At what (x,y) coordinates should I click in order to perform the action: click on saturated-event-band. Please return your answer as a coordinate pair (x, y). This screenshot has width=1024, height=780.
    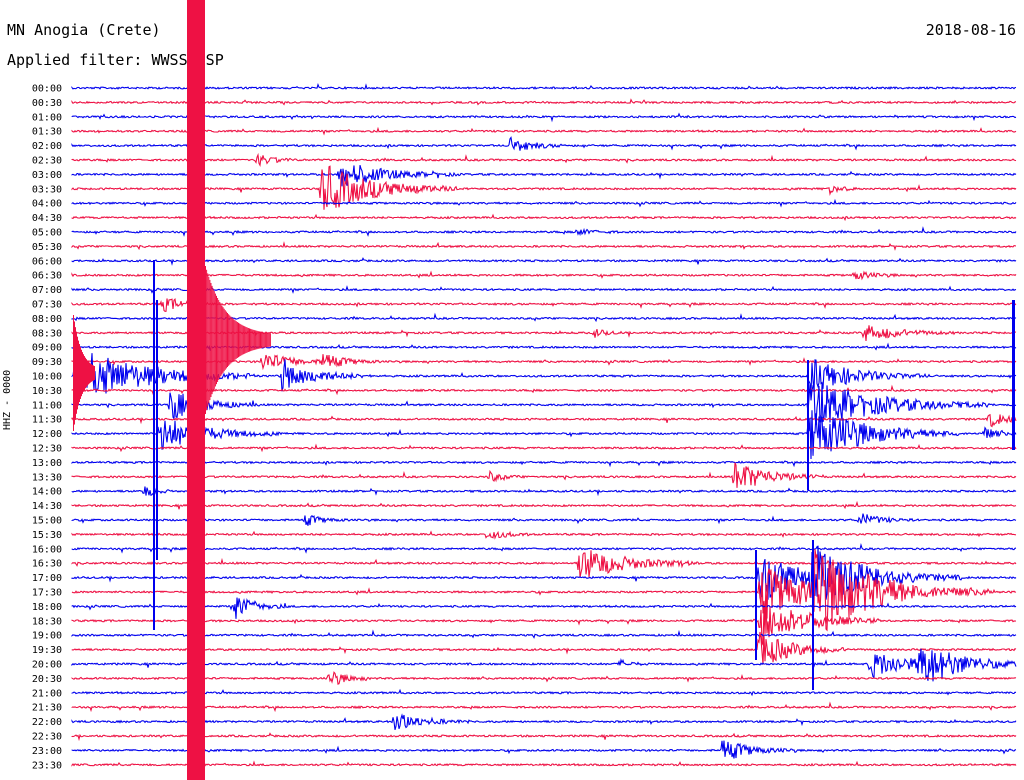
    Looking at the image, I should click on (196, 390).